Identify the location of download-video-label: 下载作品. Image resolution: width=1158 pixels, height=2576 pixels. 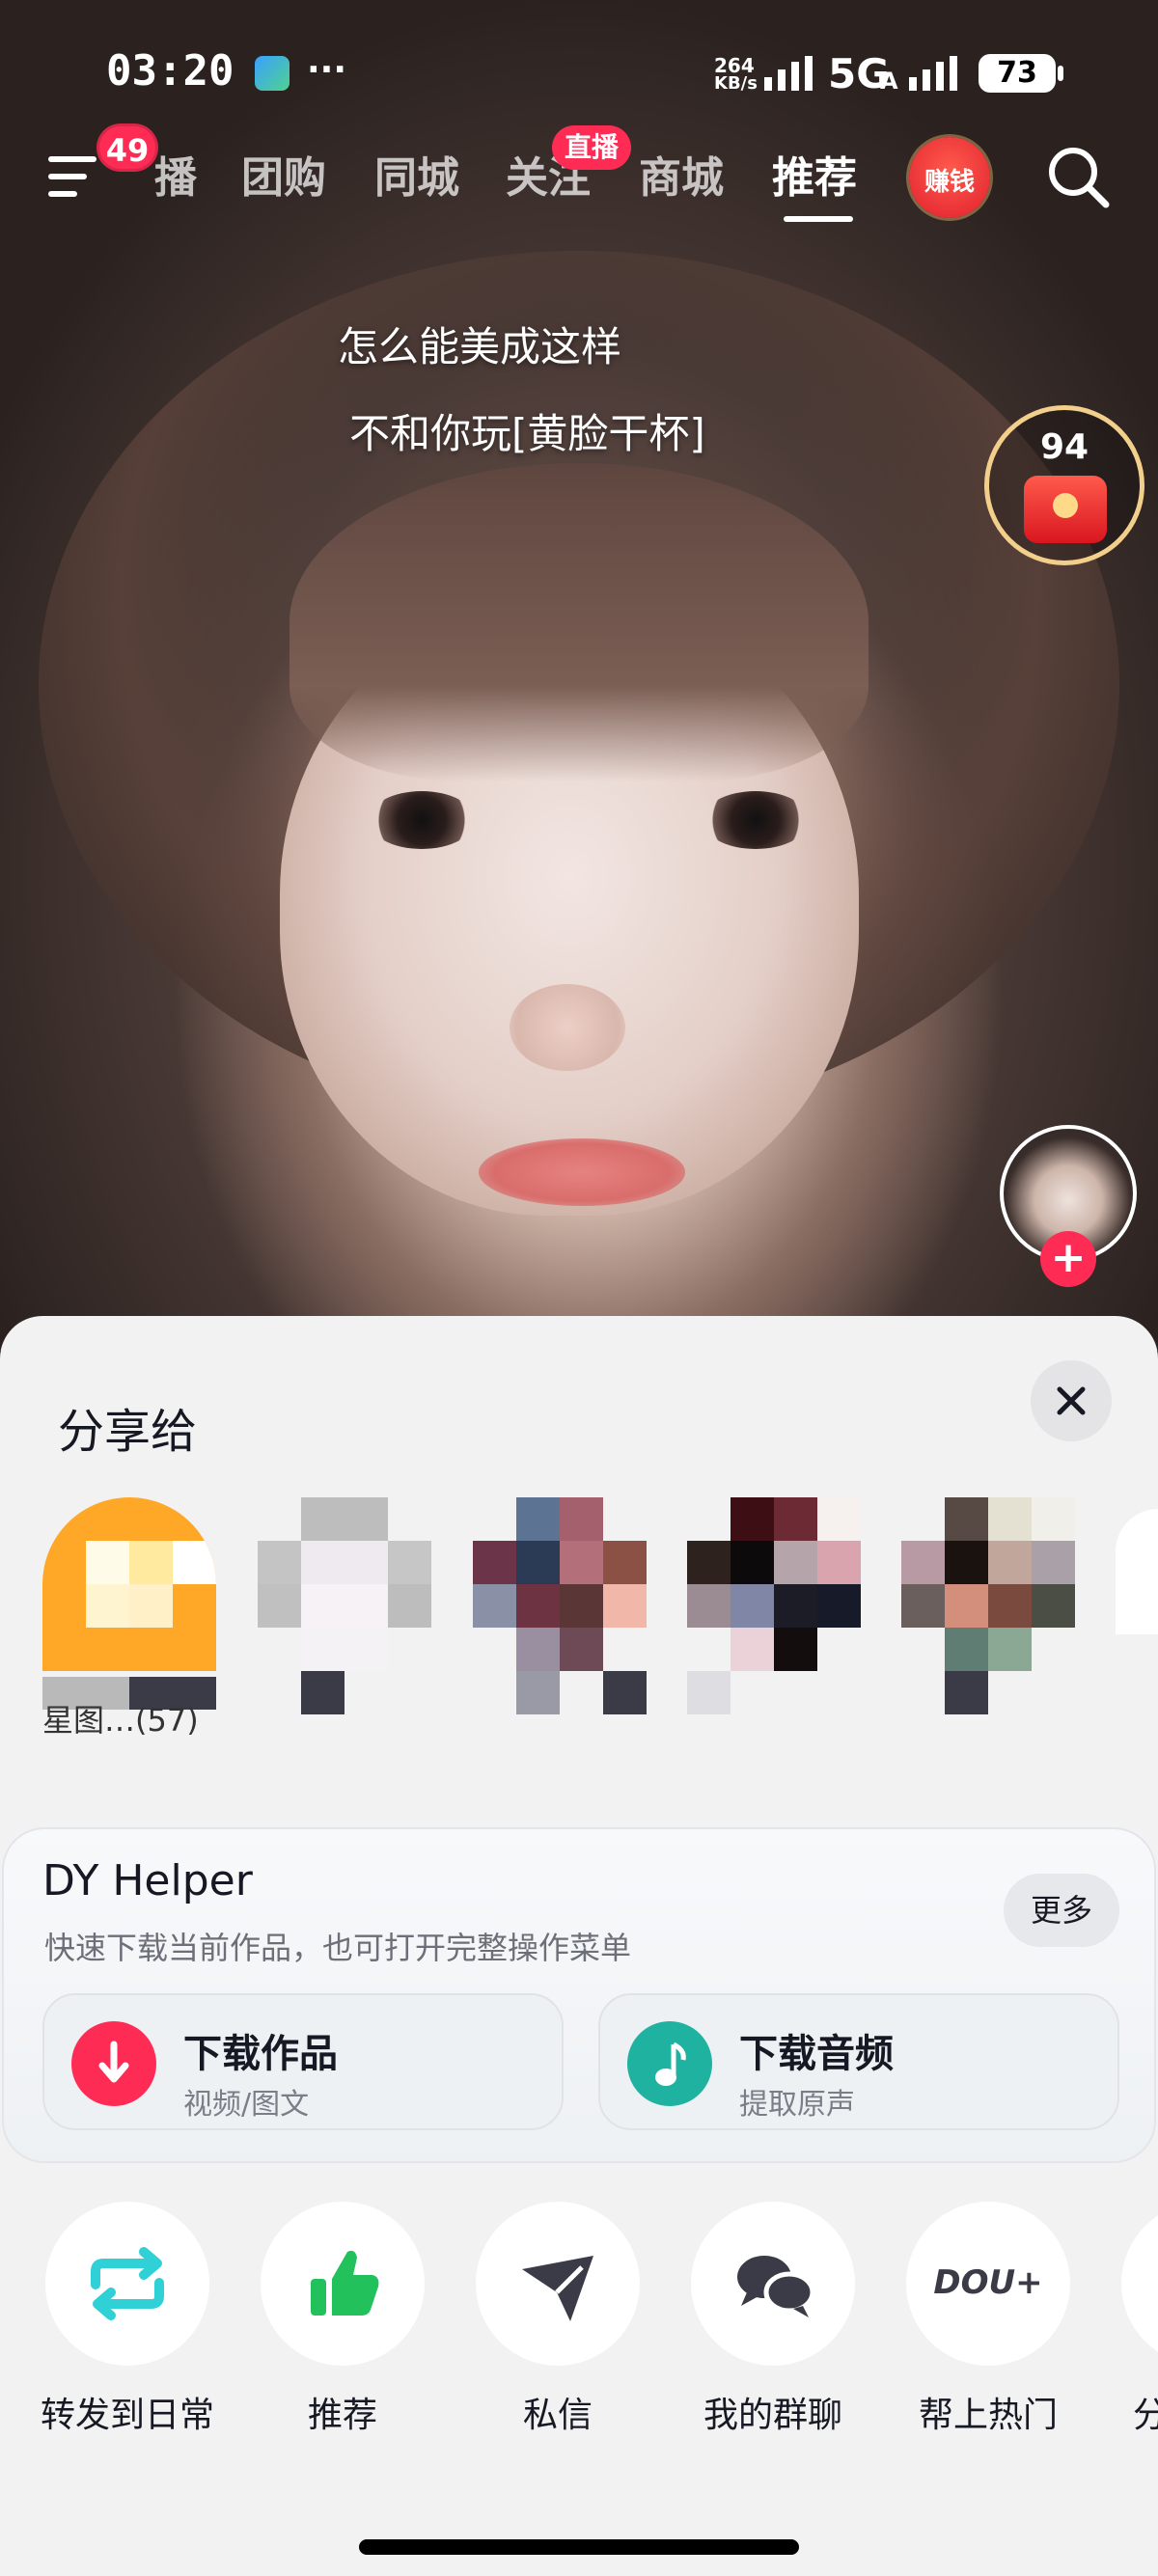
(260, 2054).